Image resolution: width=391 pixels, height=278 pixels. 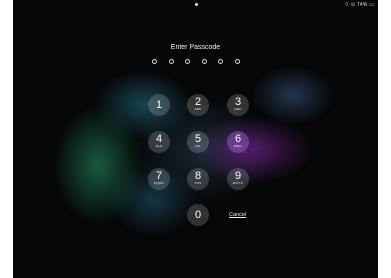 I want to click on key-5: 5 JKL, so click(x=198, y=142).